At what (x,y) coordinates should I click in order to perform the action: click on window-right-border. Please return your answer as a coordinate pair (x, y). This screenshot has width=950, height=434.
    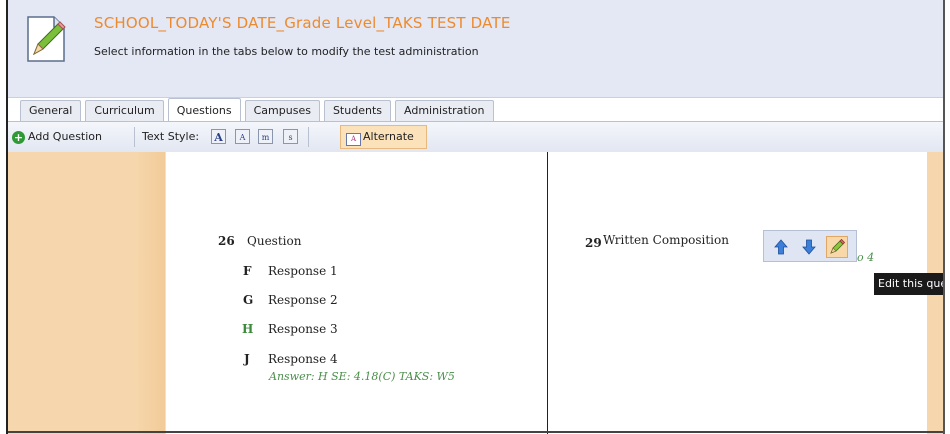
    Looking at the image, I should click on (944, 217).